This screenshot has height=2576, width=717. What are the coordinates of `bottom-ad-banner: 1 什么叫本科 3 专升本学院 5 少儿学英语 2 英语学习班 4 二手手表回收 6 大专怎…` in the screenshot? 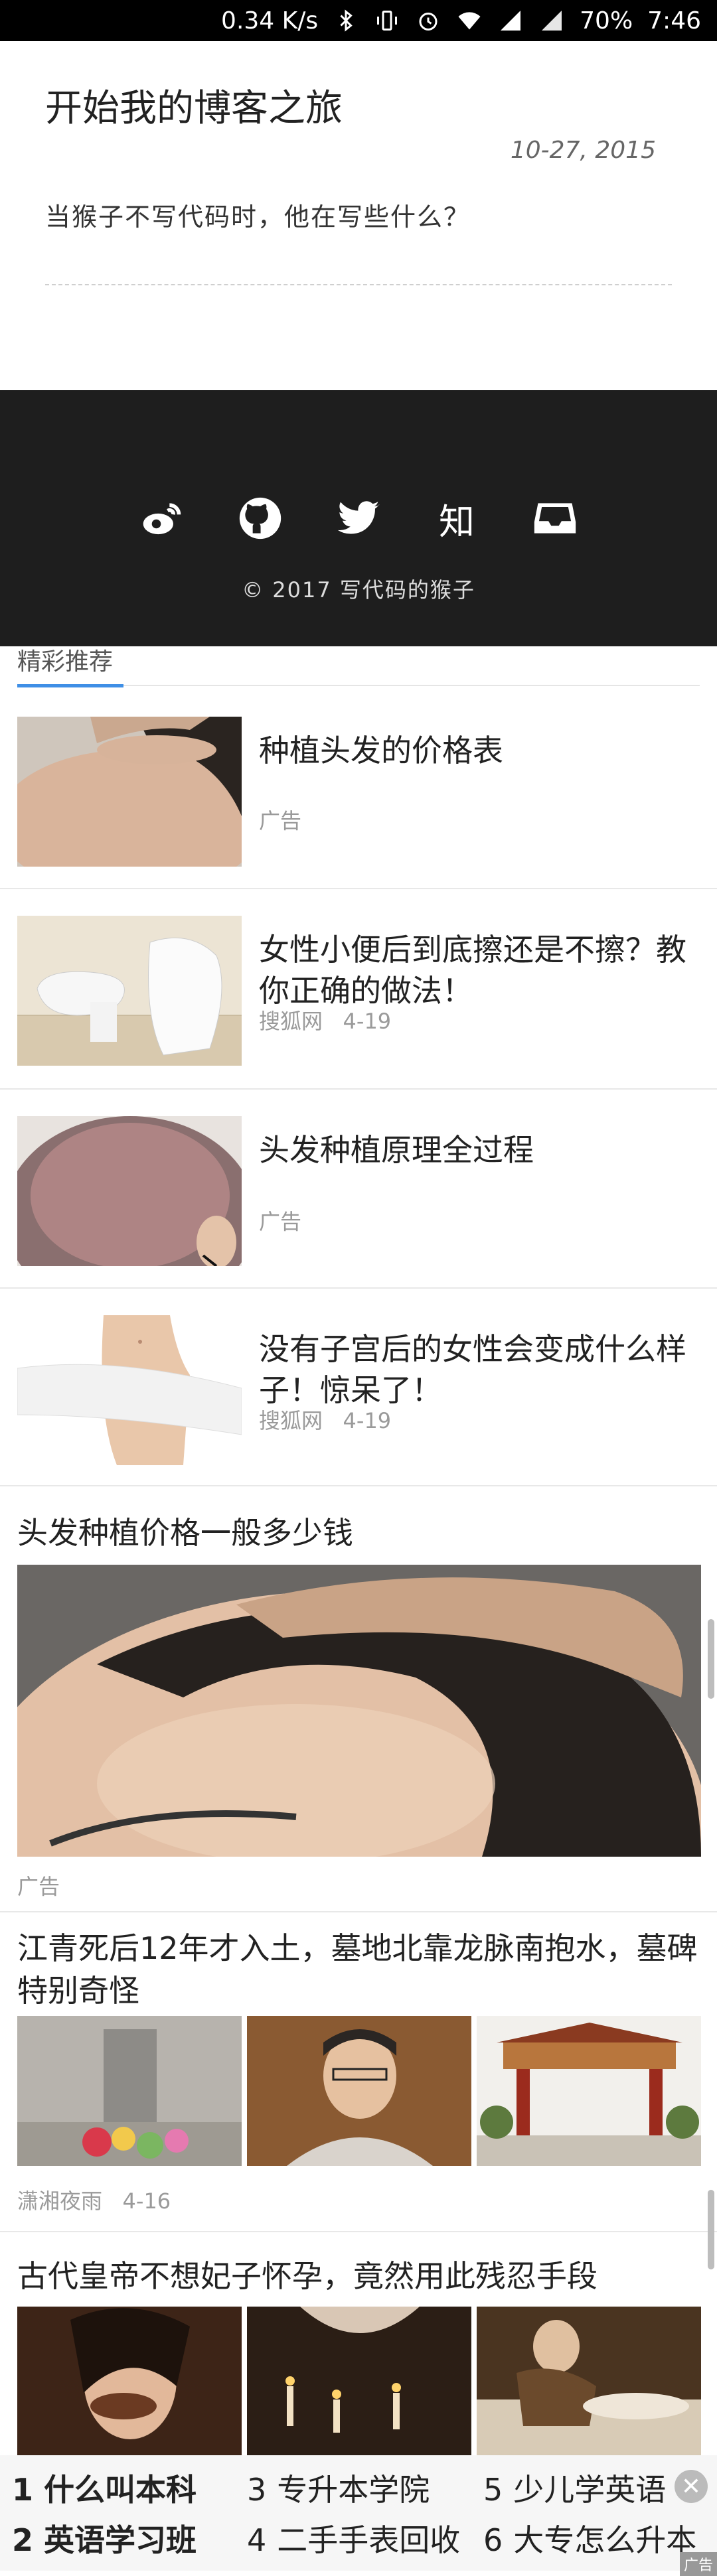 It's located at (358, 2513).